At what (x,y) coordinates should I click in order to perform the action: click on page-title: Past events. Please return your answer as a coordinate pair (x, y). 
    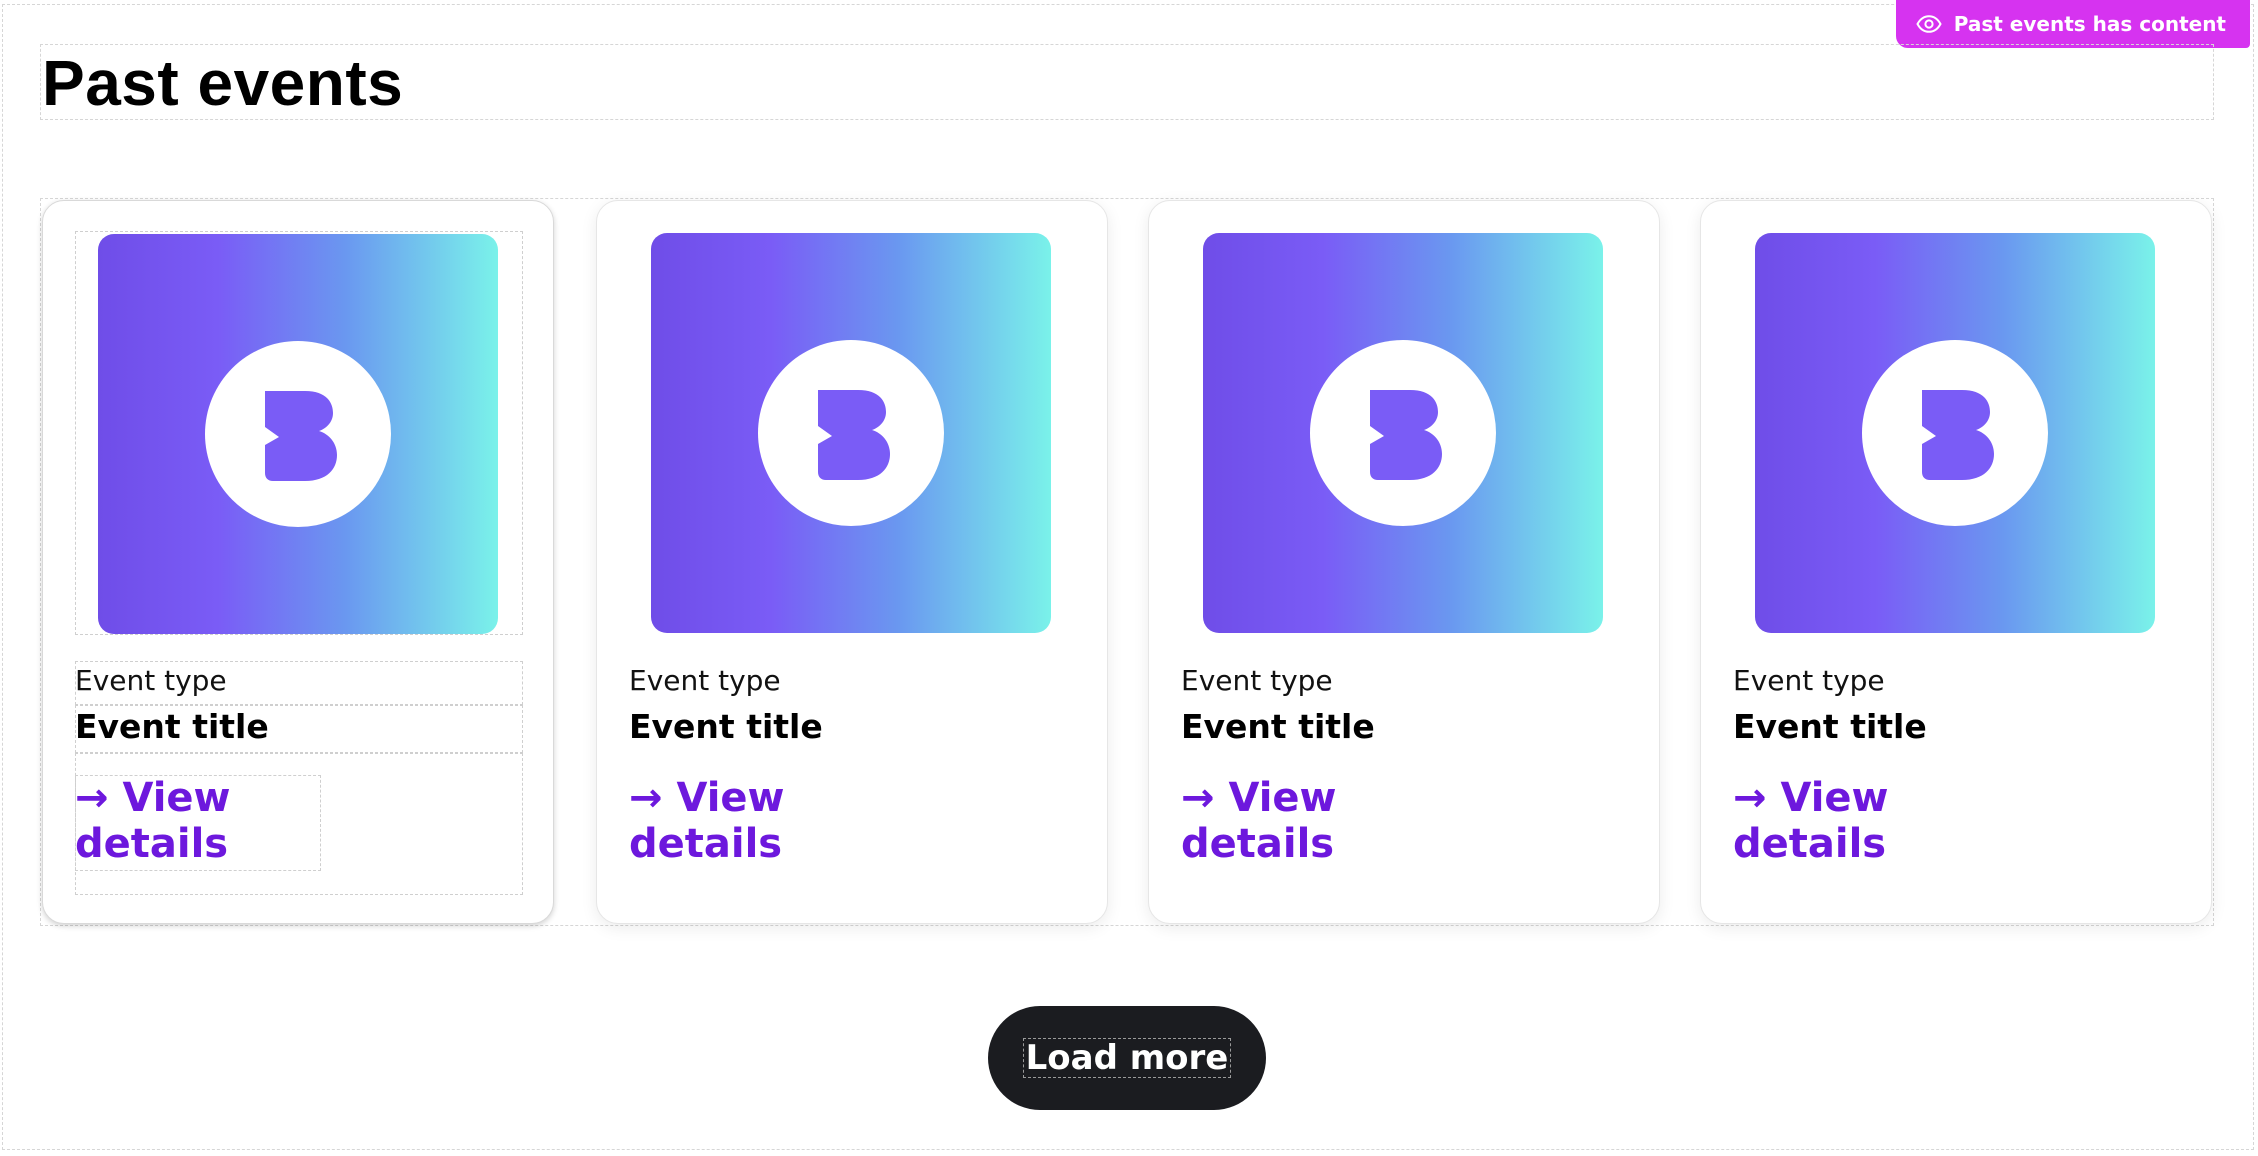
    Looking at the image, I should click on (223, 83).